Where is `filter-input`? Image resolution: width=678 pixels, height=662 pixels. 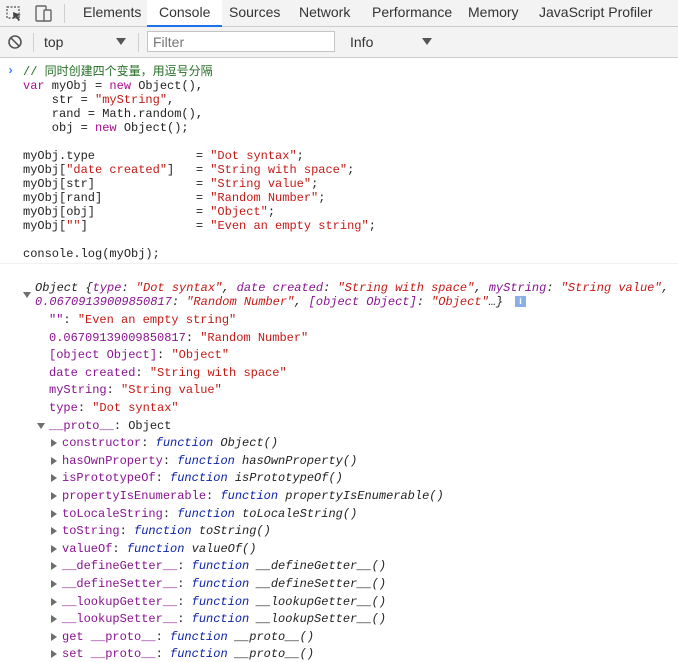 filter-input is located at coordinates (241, 41).